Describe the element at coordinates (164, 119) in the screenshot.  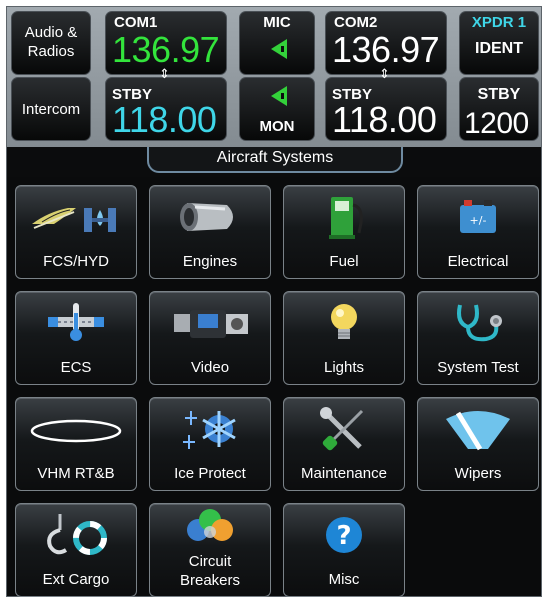
I see `com1-standby-frequency: 118.00` at that location.